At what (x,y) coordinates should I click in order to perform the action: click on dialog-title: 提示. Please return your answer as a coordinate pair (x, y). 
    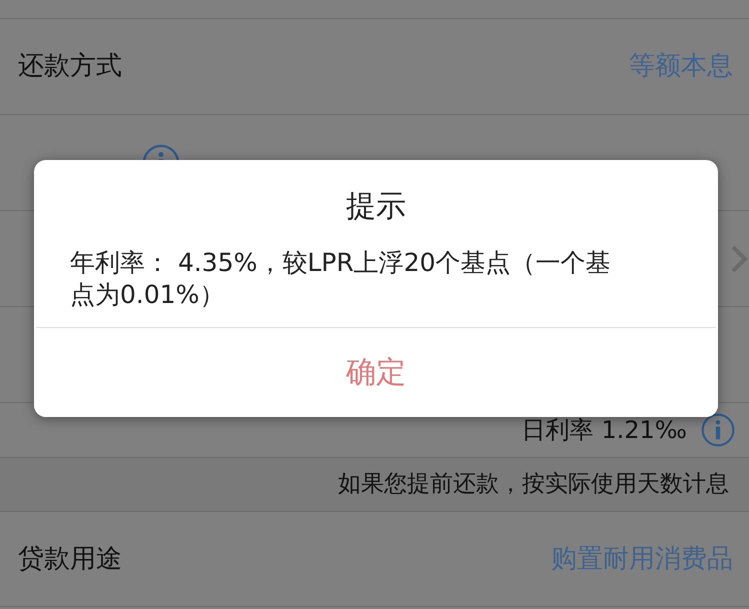
    Looking at the image, I should click on (376, 207).